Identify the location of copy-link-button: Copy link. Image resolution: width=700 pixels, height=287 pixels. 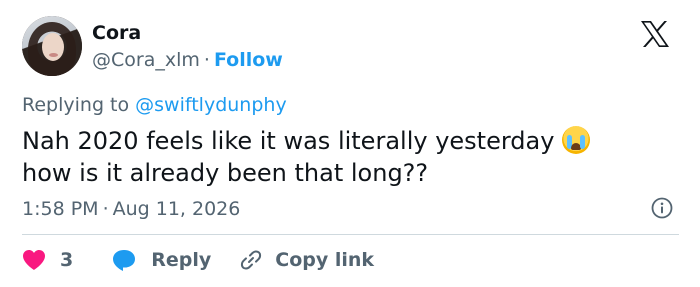
(306, 260).